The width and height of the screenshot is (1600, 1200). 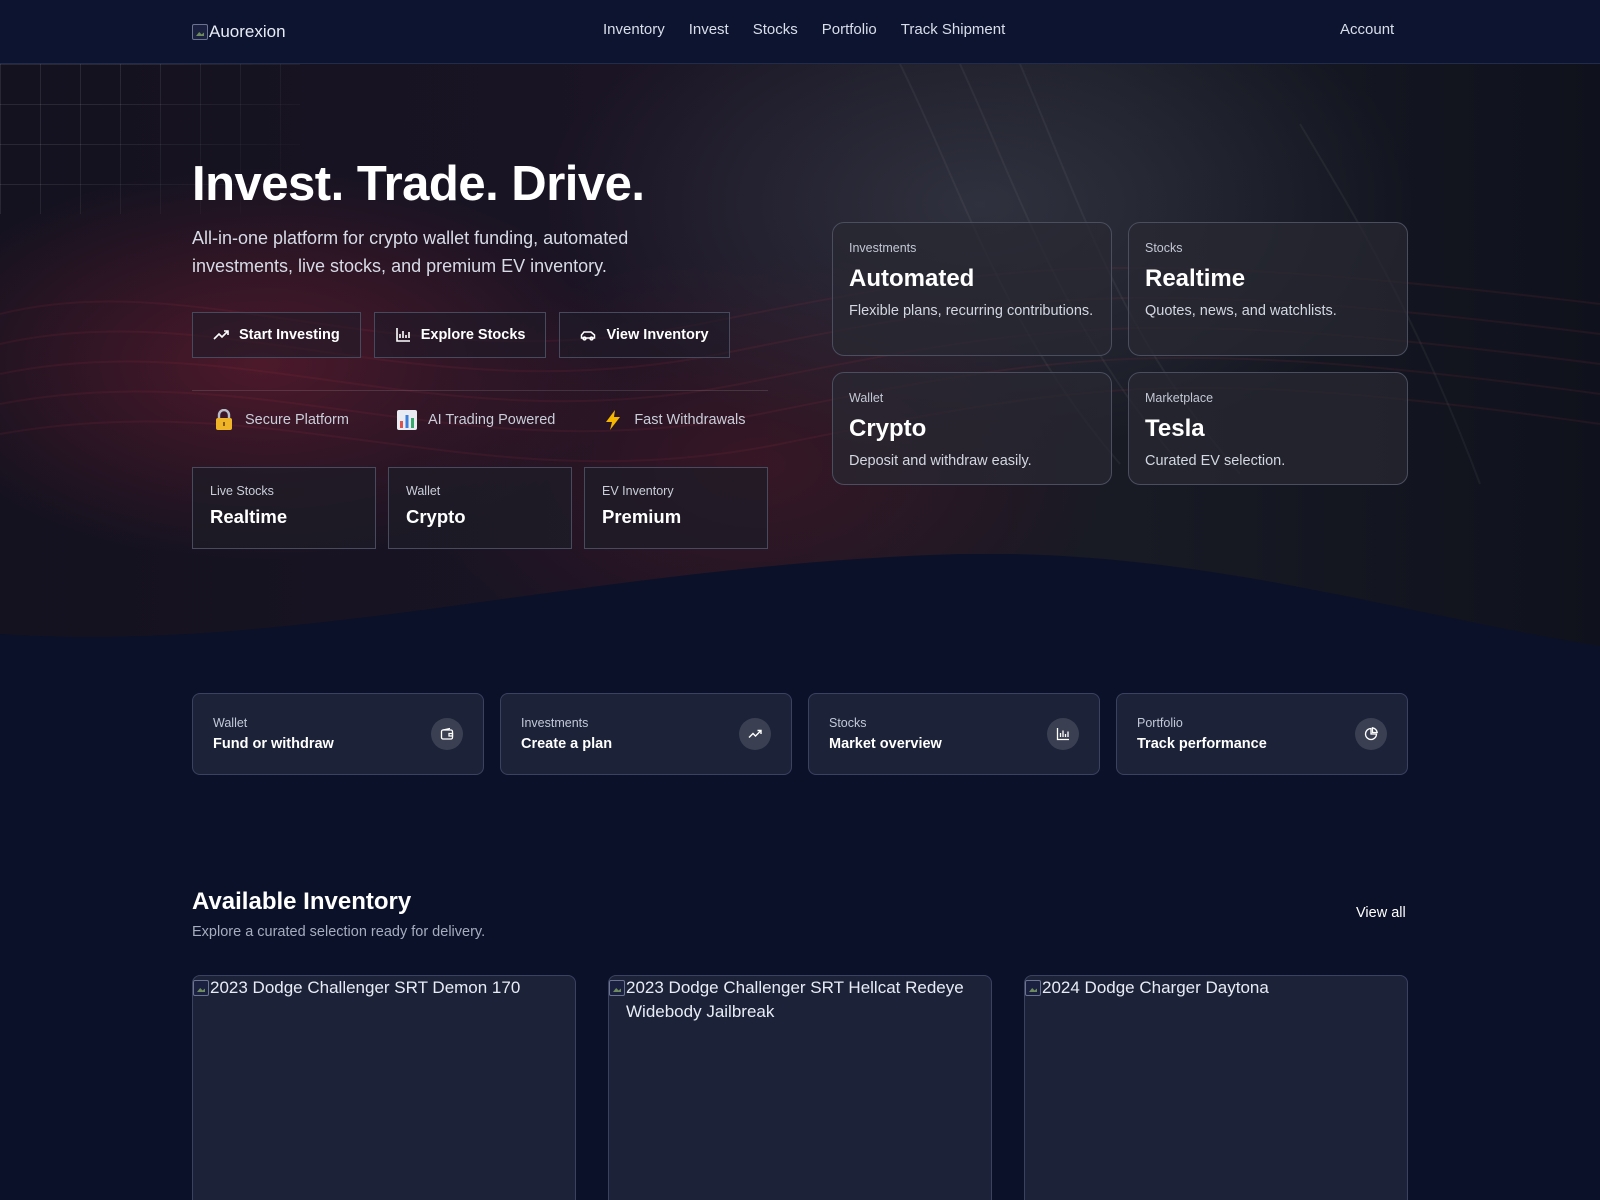 What do you see at coordinates (953, 29) in the screenshot?
I see `nav-link-track-shipment: Track Shipment` at bounding box center [953, 29].